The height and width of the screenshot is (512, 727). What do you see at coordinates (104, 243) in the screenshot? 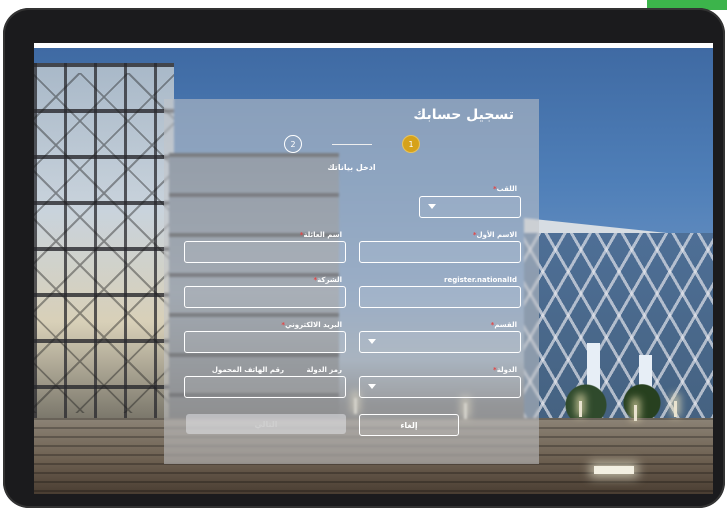
I see `background-building-lattice` at bounding box center [104, 243].